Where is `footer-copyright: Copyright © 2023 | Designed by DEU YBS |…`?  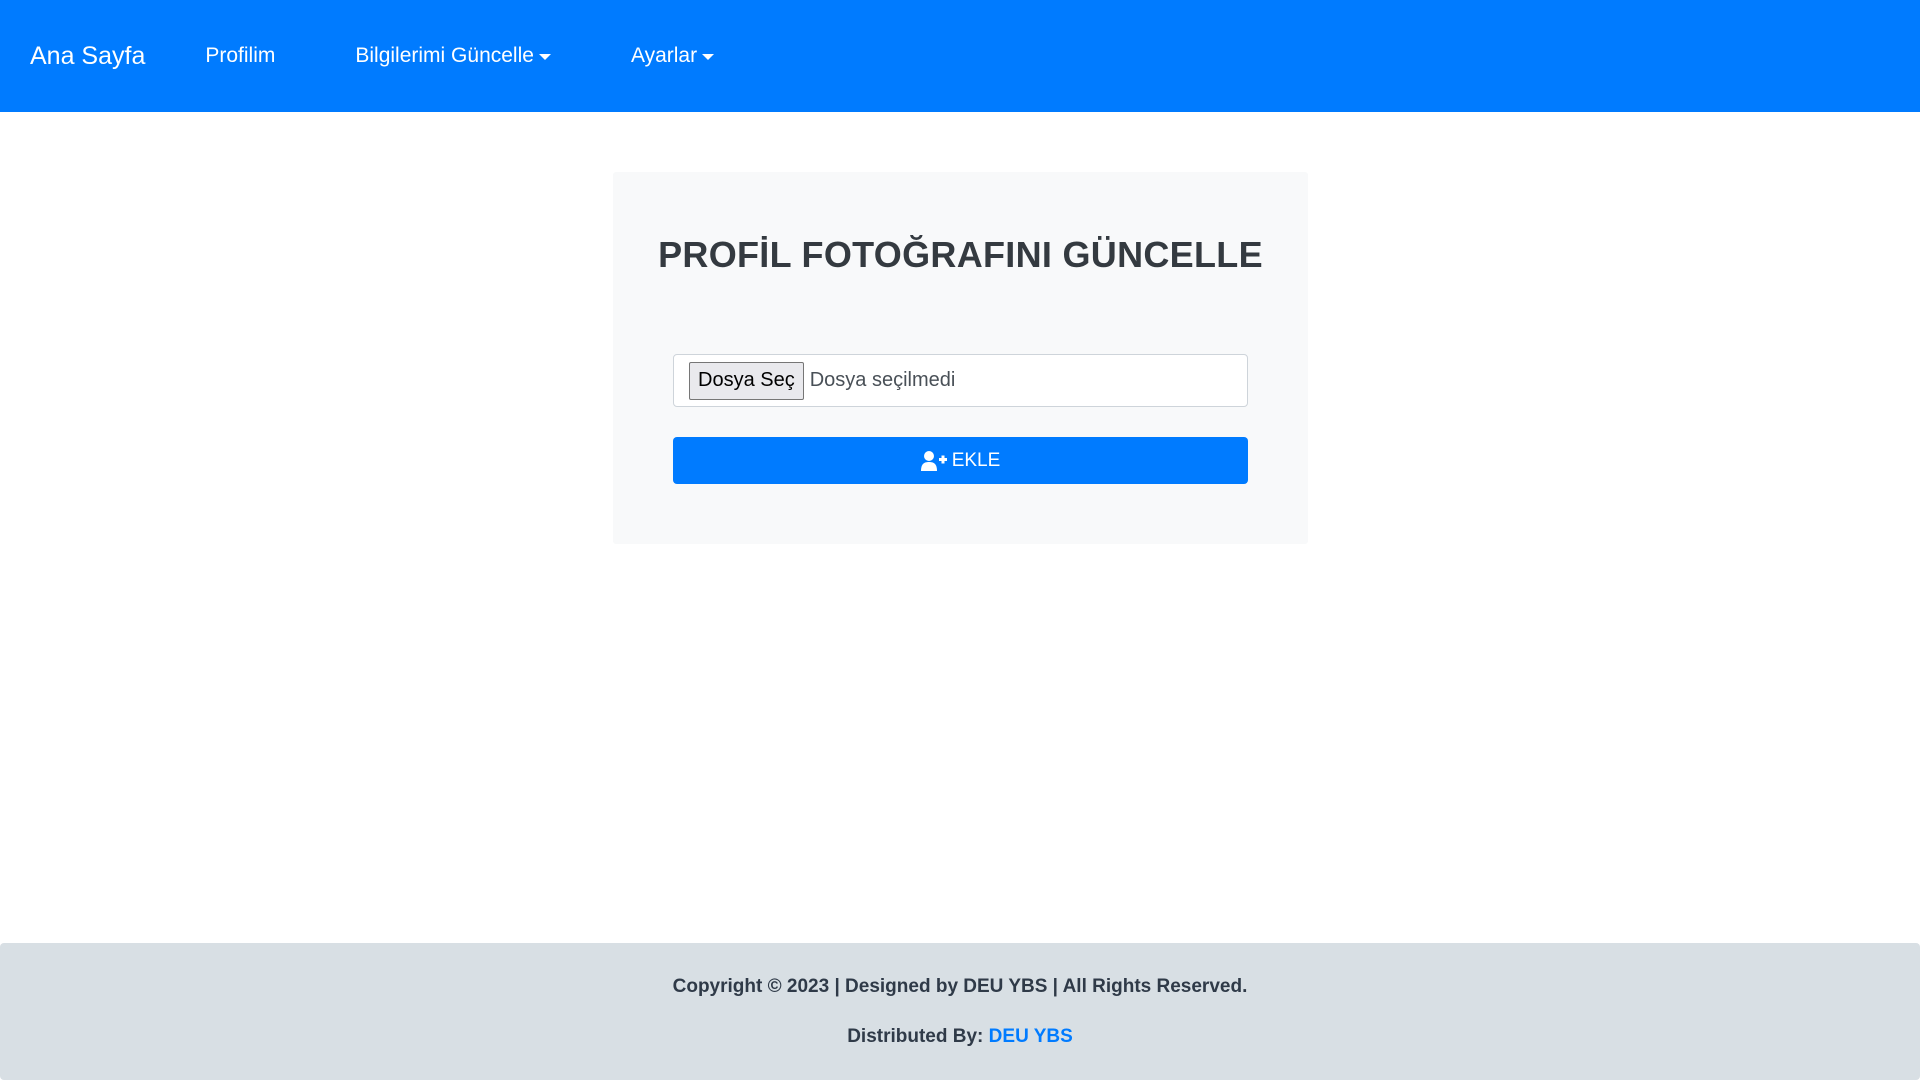
footer-copyright: Copyright © 2023 | Designed by DEU YBS |… is located at coordinates (960, 986).